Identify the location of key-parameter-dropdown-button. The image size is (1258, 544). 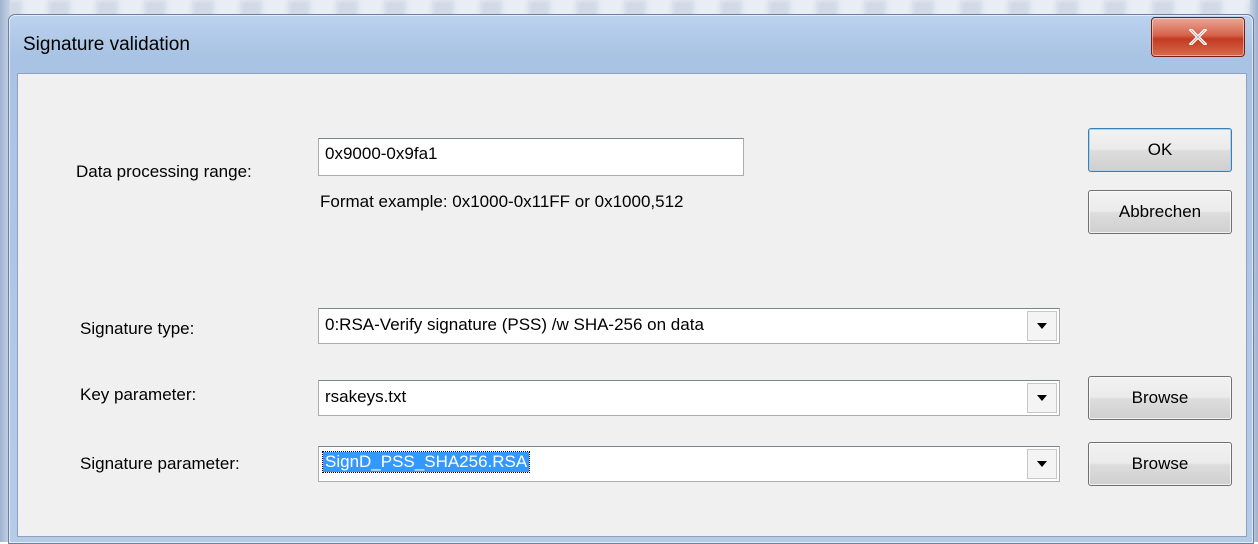
(1042, 398).